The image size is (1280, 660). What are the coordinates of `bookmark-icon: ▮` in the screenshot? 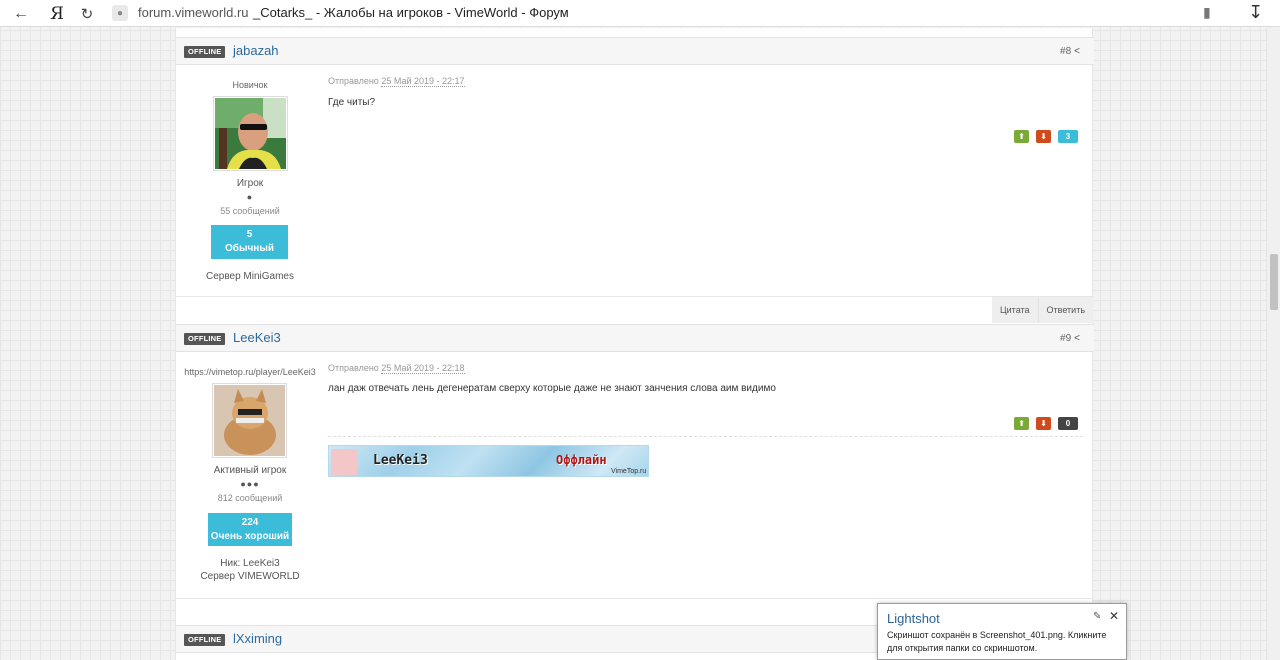 It's located at (1207, 12).